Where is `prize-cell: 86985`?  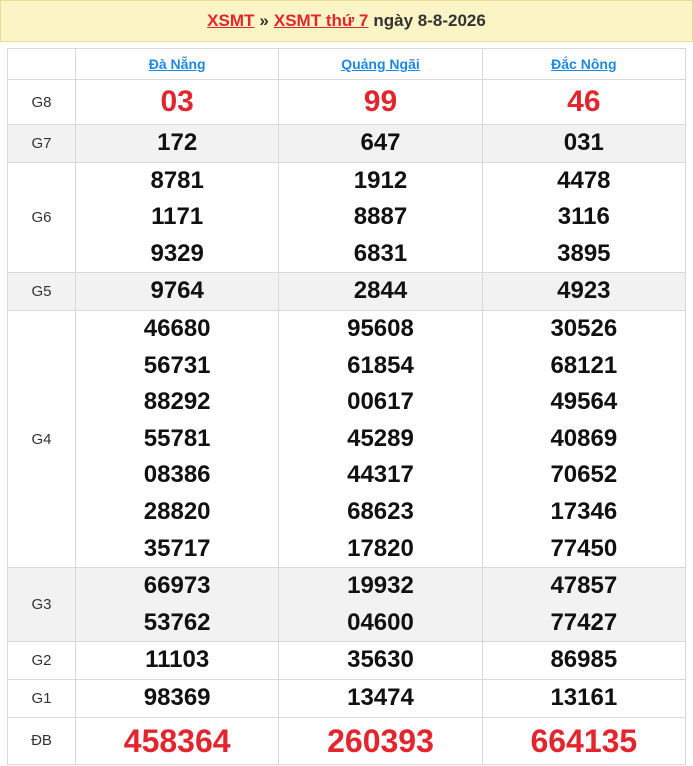 prize-cell: 86985 is located at coordinates (584, 660).